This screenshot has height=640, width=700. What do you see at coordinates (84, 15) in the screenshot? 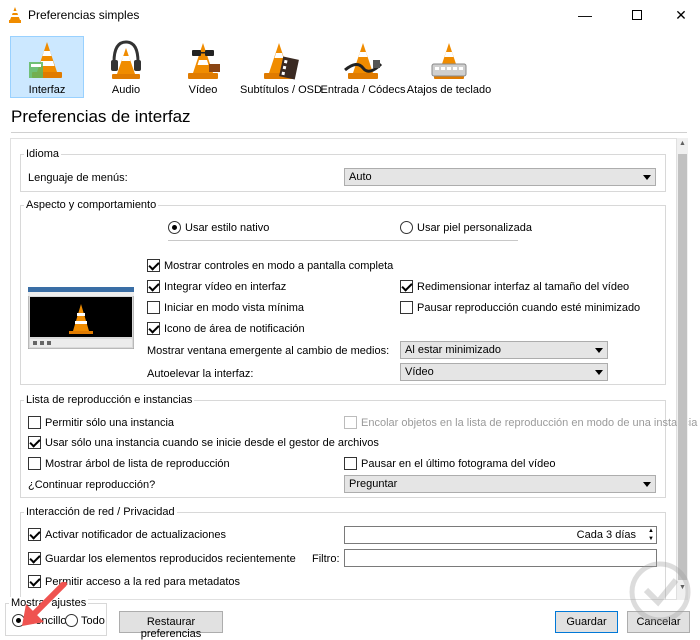
I see `window-title: Preferencias simples` at bounding box center [84, 15].